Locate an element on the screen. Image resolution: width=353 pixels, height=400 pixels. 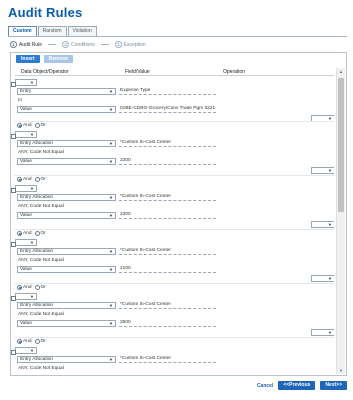
cancel-link: Cancel is located at coordinates (265, 386).